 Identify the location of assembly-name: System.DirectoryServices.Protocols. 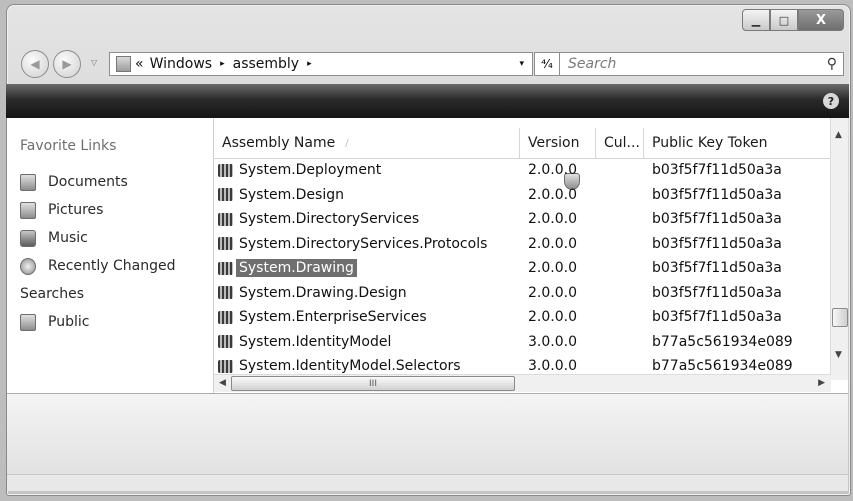
(363, 243).